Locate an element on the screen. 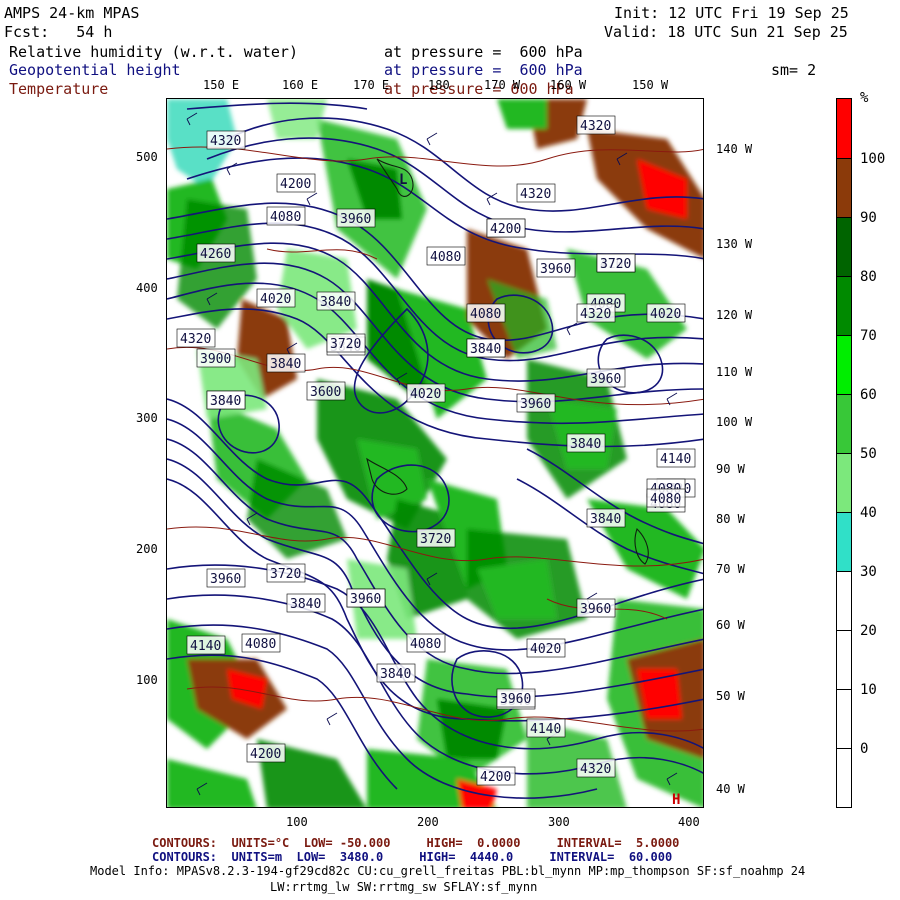 This screenshot has height=900, width=900. model-title: AMPS 24-km MPAS is located at coordinates (72, 13).